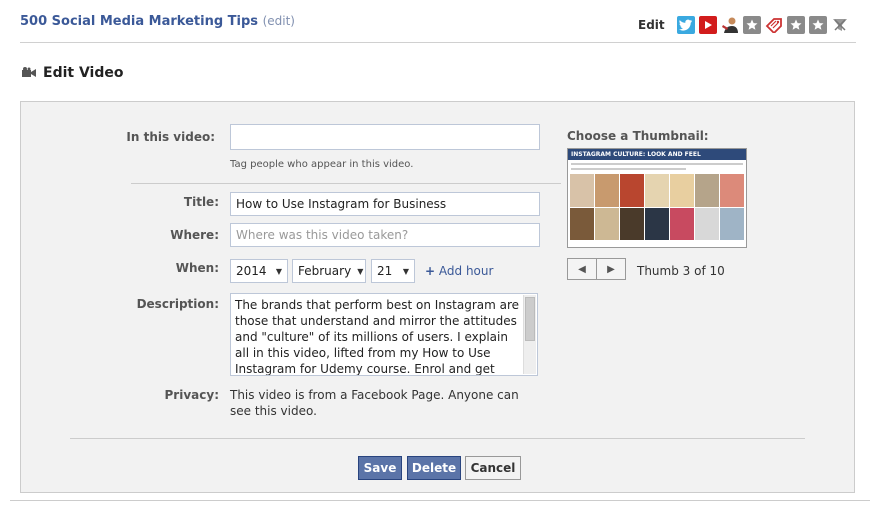  What do you see at coordinates (325, 271) in the screenshot?
I see `month-value: February` at bounding box center [325, 271].